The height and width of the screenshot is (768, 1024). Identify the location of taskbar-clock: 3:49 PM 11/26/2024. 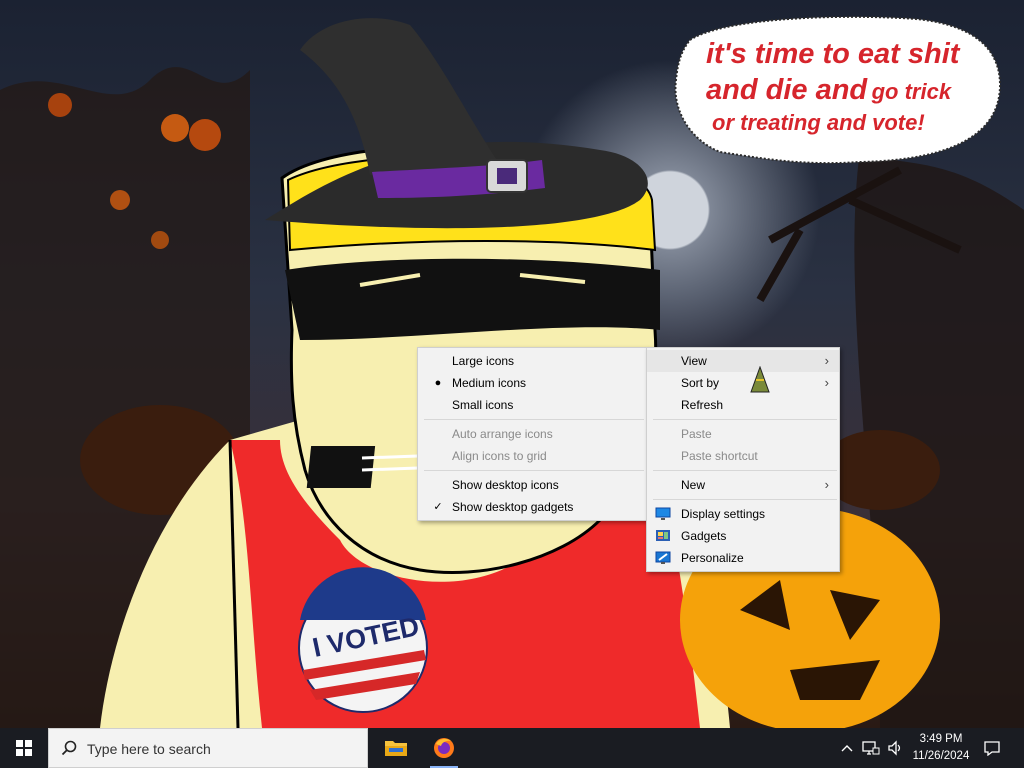
(941, 748).